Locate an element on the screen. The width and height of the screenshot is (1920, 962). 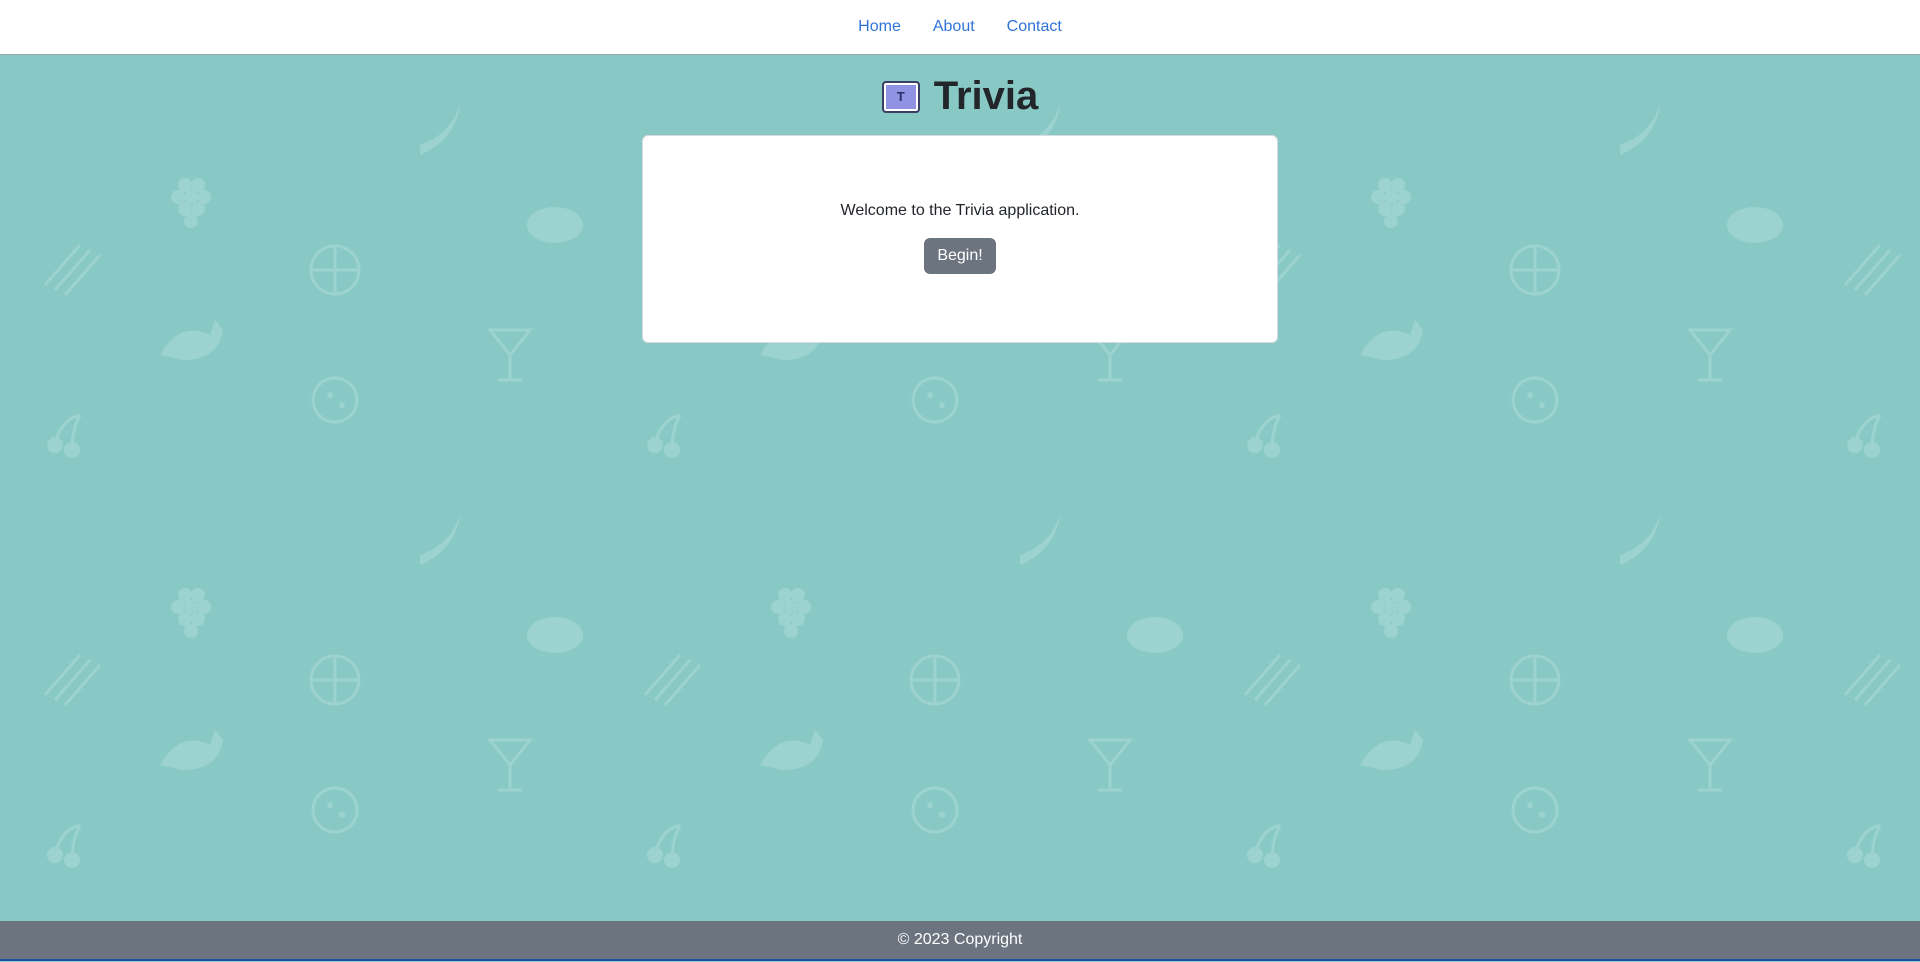
footer: © 2023 Copyright is located at coordinates (960, 941).